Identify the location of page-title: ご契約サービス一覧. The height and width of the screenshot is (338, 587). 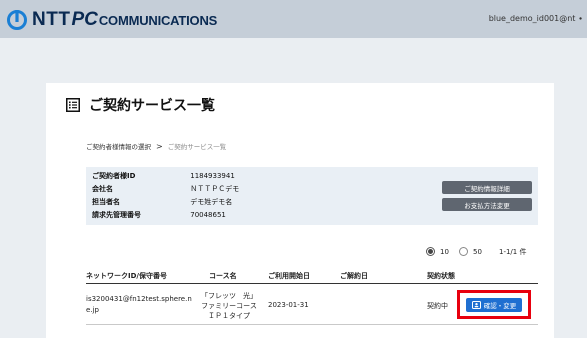
(140, 105).